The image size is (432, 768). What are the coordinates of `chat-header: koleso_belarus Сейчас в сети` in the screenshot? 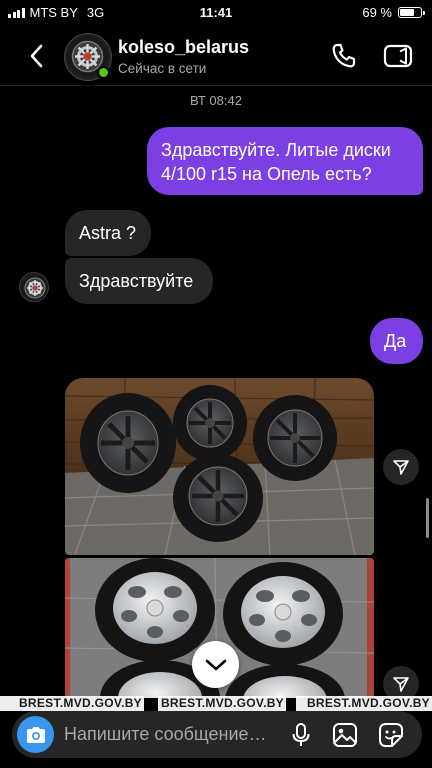 It's located at (216, 57).